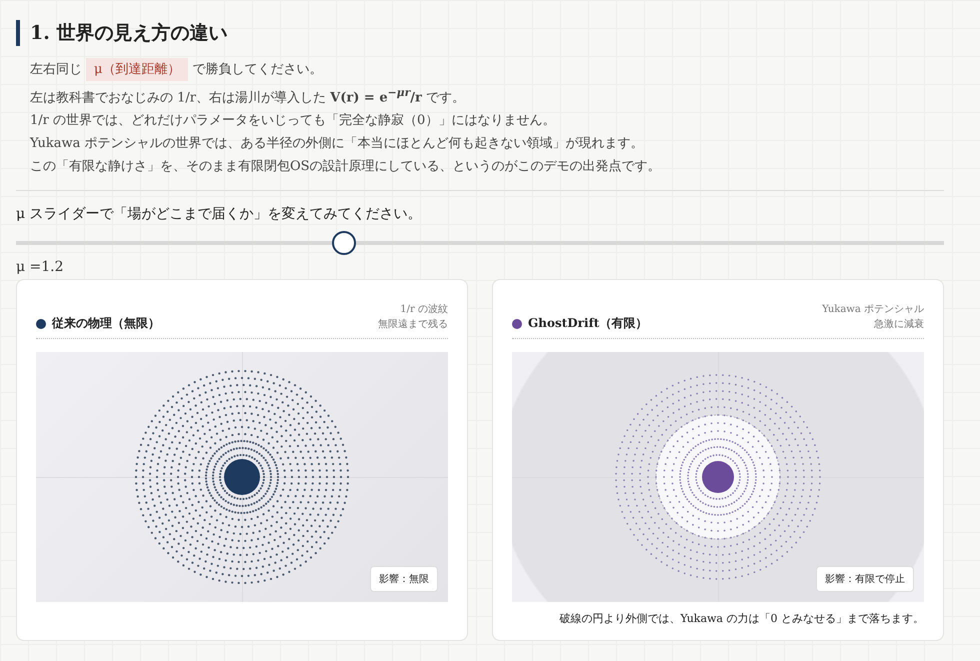  I want to click on highlight-term: μ（到達距離）, so click(137, 69).